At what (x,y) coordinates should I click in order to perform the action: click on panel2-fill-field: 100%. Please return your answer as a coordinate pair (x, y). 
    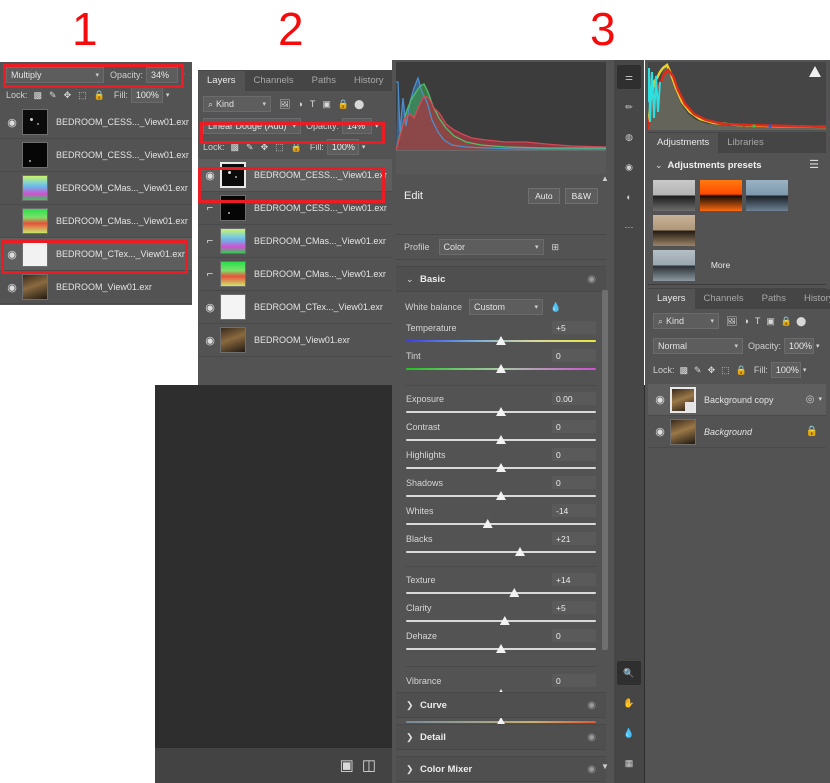
    Looking at the image, I should click on (342, 147).